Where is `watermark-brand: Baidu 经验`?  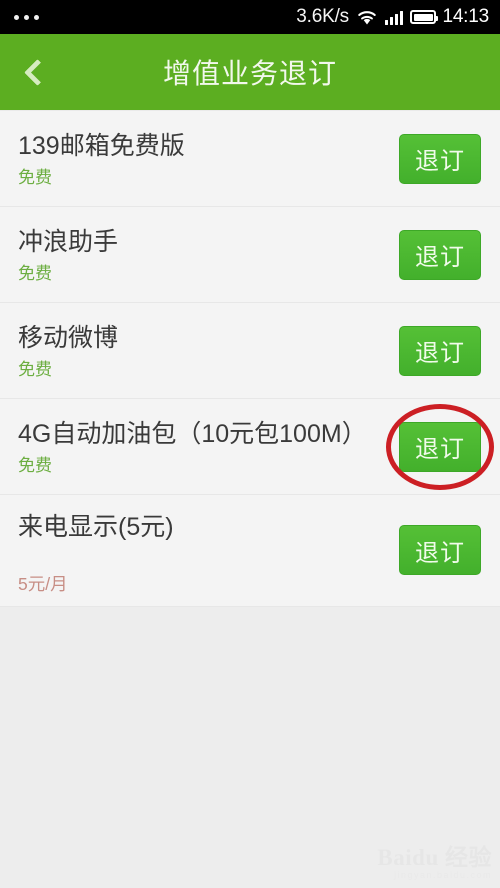
watermark-brand: Baidu 经验 is located at coordinates (434, 857).